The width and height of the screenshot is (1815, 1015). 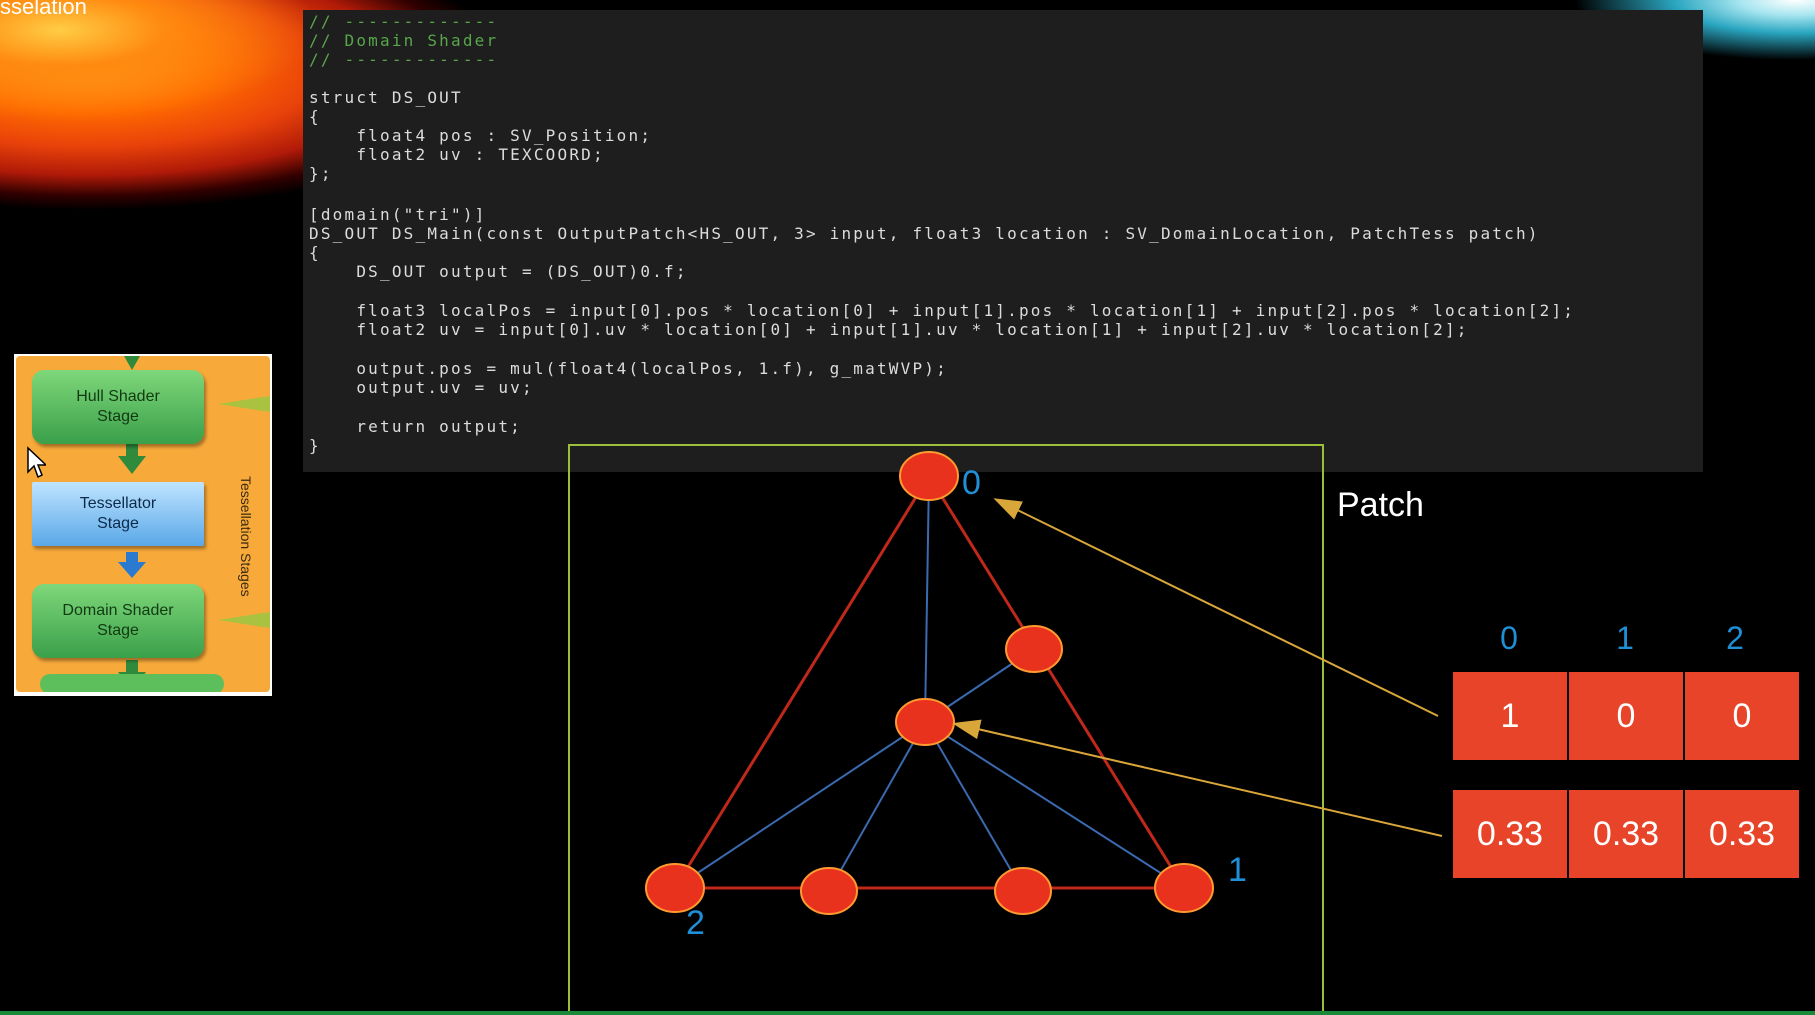 I want to click on weight-column-header: 1, so click(x=1625, y=638).